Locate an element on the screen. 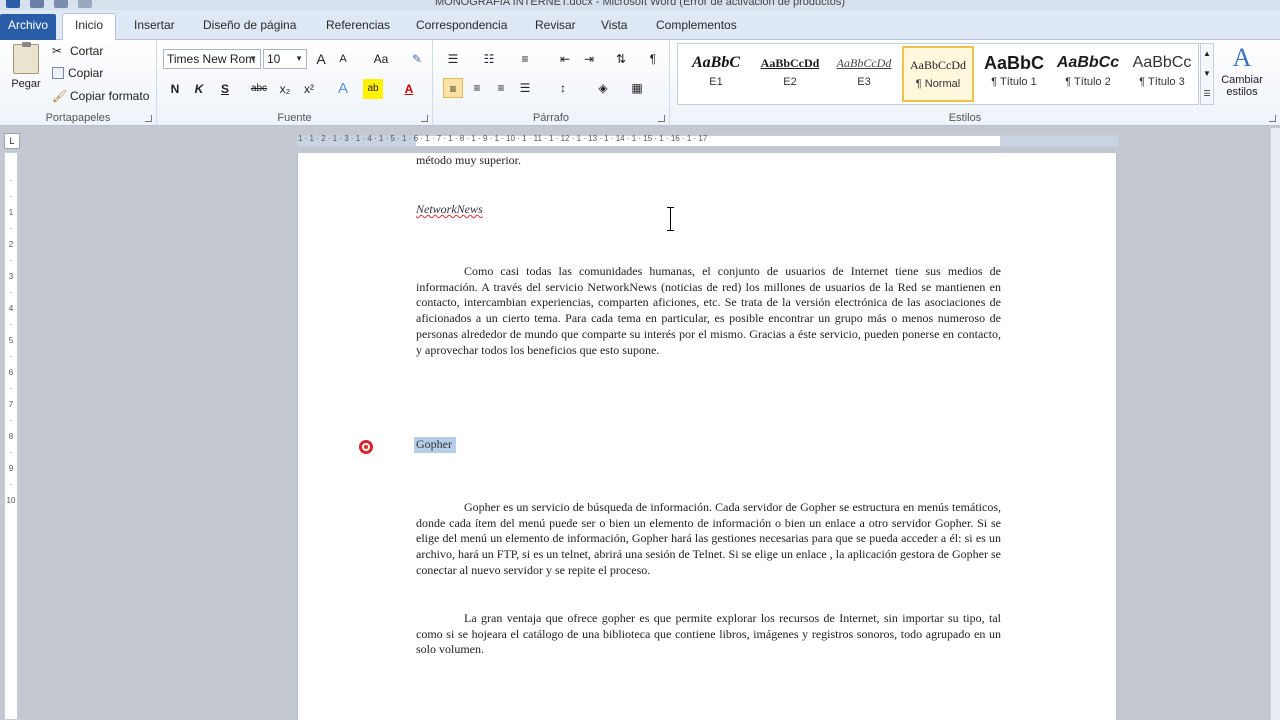 The width and height of the screenshot is (1280, 720). vertical-ruler: · · 1 · 2 · 3 · 4 · 5 · 6 · 7 · 8 · 9 · 10 is located at coordinates (11, 436).